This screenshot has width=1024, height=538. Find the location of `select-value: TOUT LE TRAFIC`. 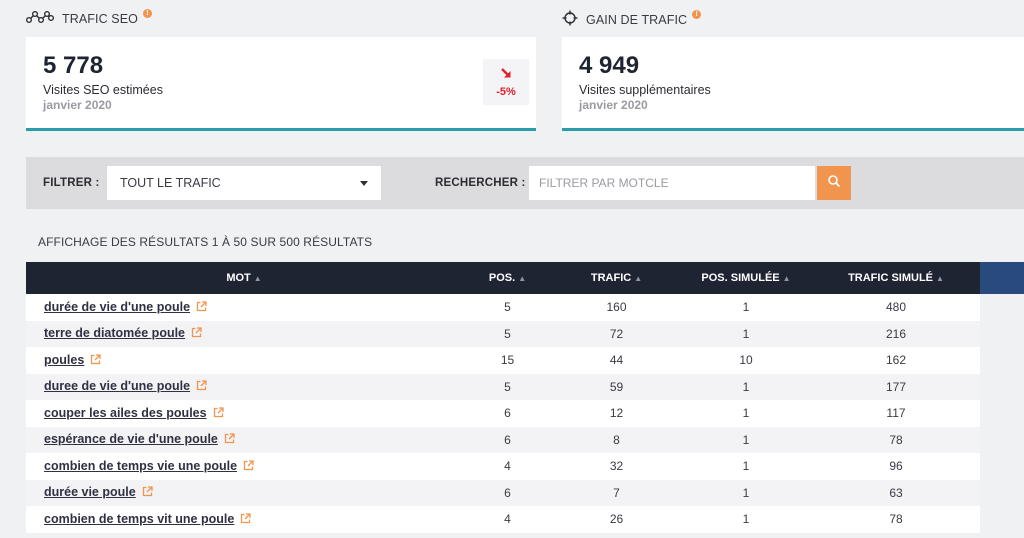

select-value: TOUT LE TRAFIC is located at coordinates (170, 183).